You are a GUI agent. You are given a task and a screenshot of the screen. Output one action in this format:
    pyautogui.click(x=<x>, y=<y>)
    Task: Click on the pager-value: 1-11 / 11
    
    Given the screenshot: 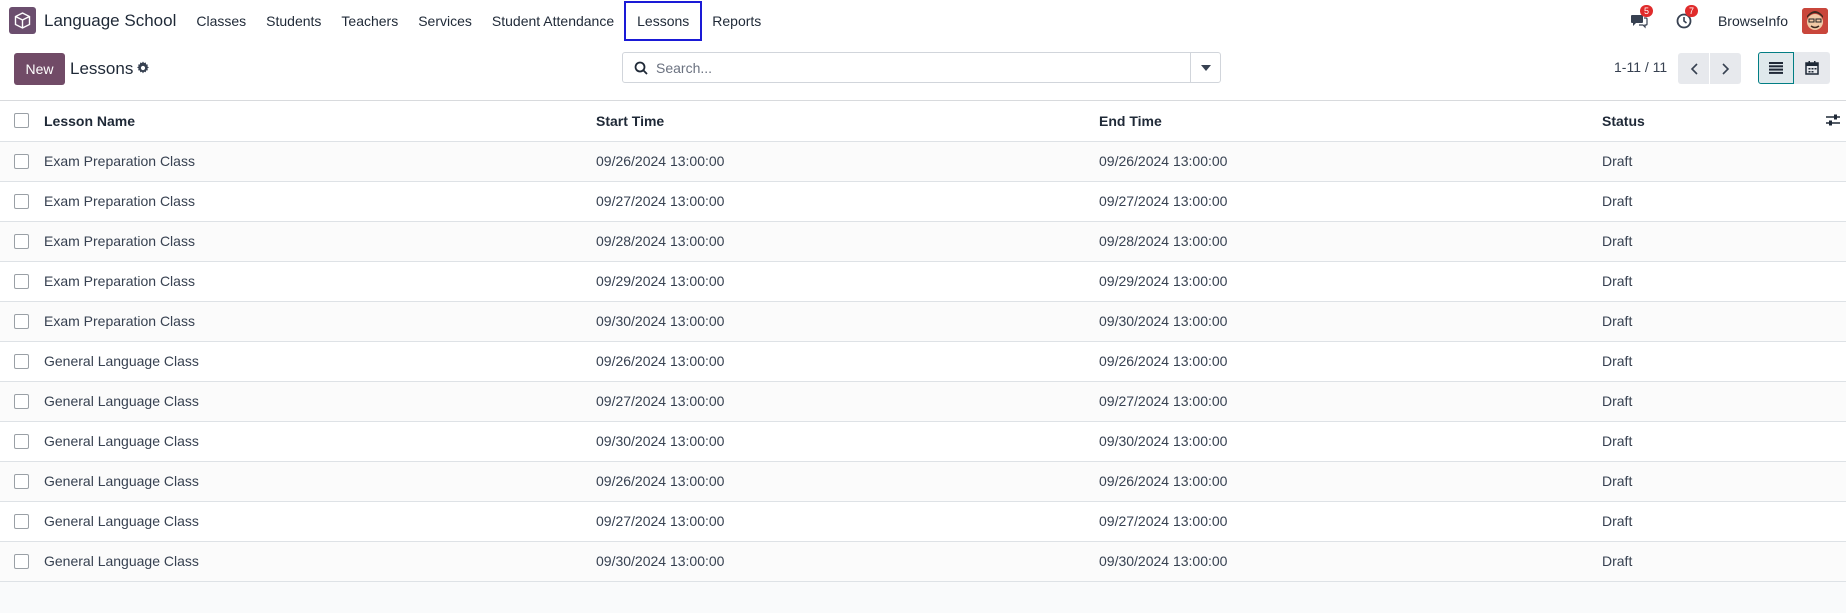 What is the action you would take?
    pyautogui.click(x=1640, y=67)
    